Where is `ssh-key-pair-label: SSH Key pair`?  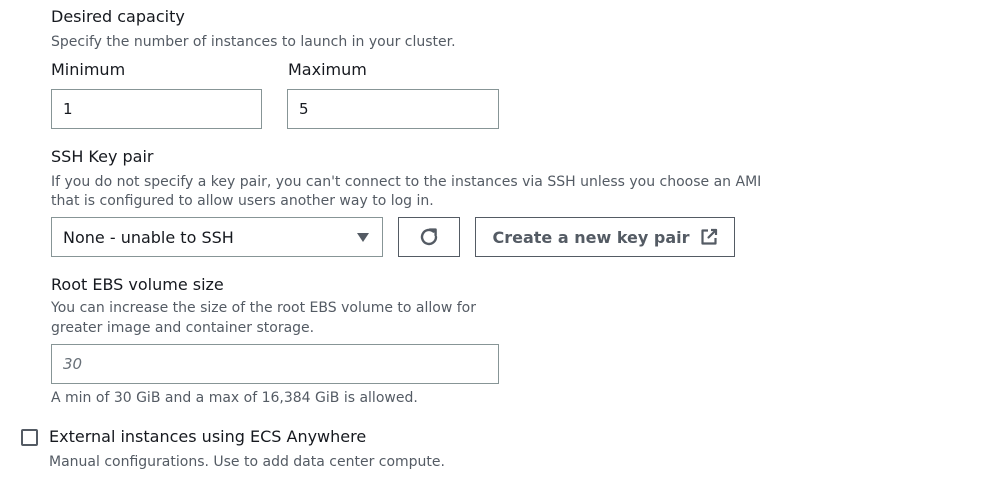 ssh-key-pair-label: SSH Key pair is located at coordinates (102, 156).